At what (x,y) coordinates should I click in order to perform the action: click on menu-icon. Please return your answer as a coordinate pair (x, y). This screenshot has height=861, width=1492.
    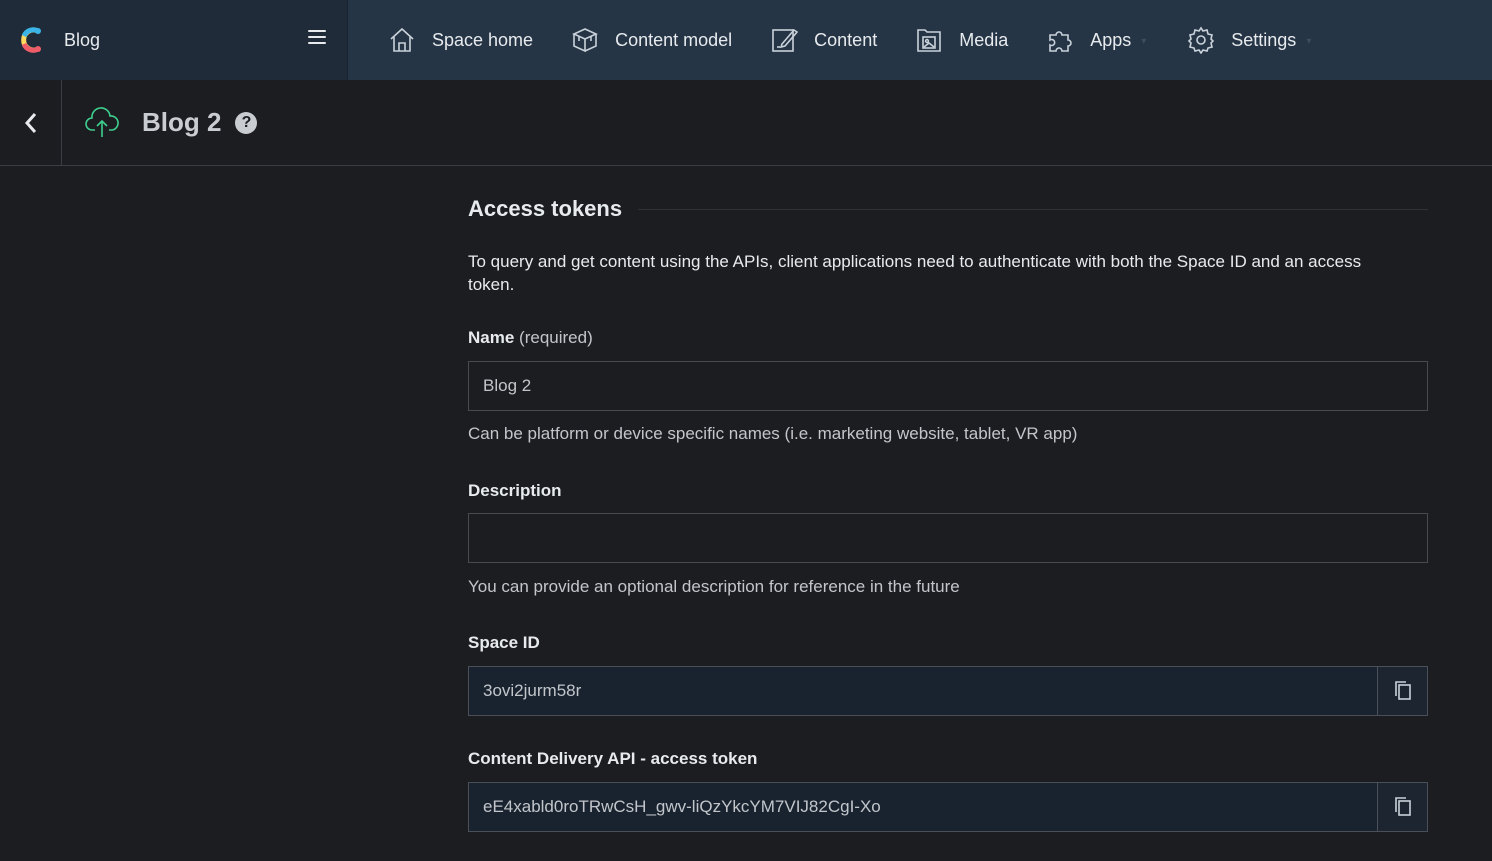
    Looking at the image, I should click on (317, 37).